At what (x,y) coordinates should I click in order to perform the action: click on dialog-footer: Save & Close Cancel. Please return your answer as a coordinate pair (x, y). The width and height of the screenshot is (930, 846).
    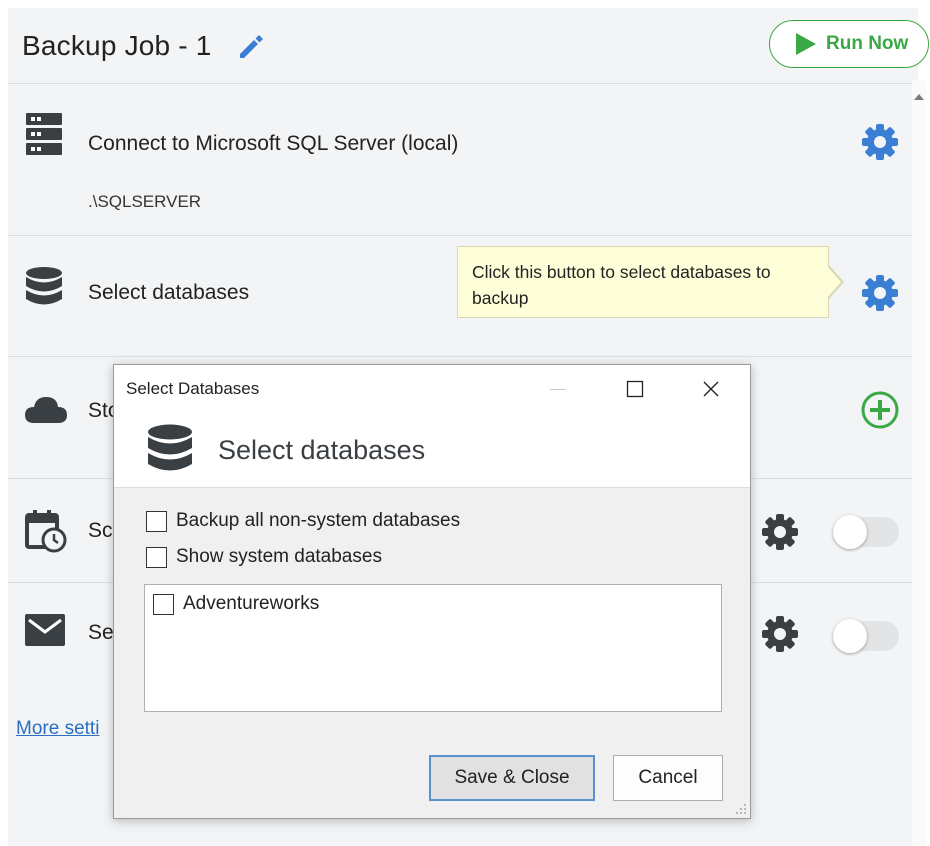
    Looking at the image, I should click on (432, 777).